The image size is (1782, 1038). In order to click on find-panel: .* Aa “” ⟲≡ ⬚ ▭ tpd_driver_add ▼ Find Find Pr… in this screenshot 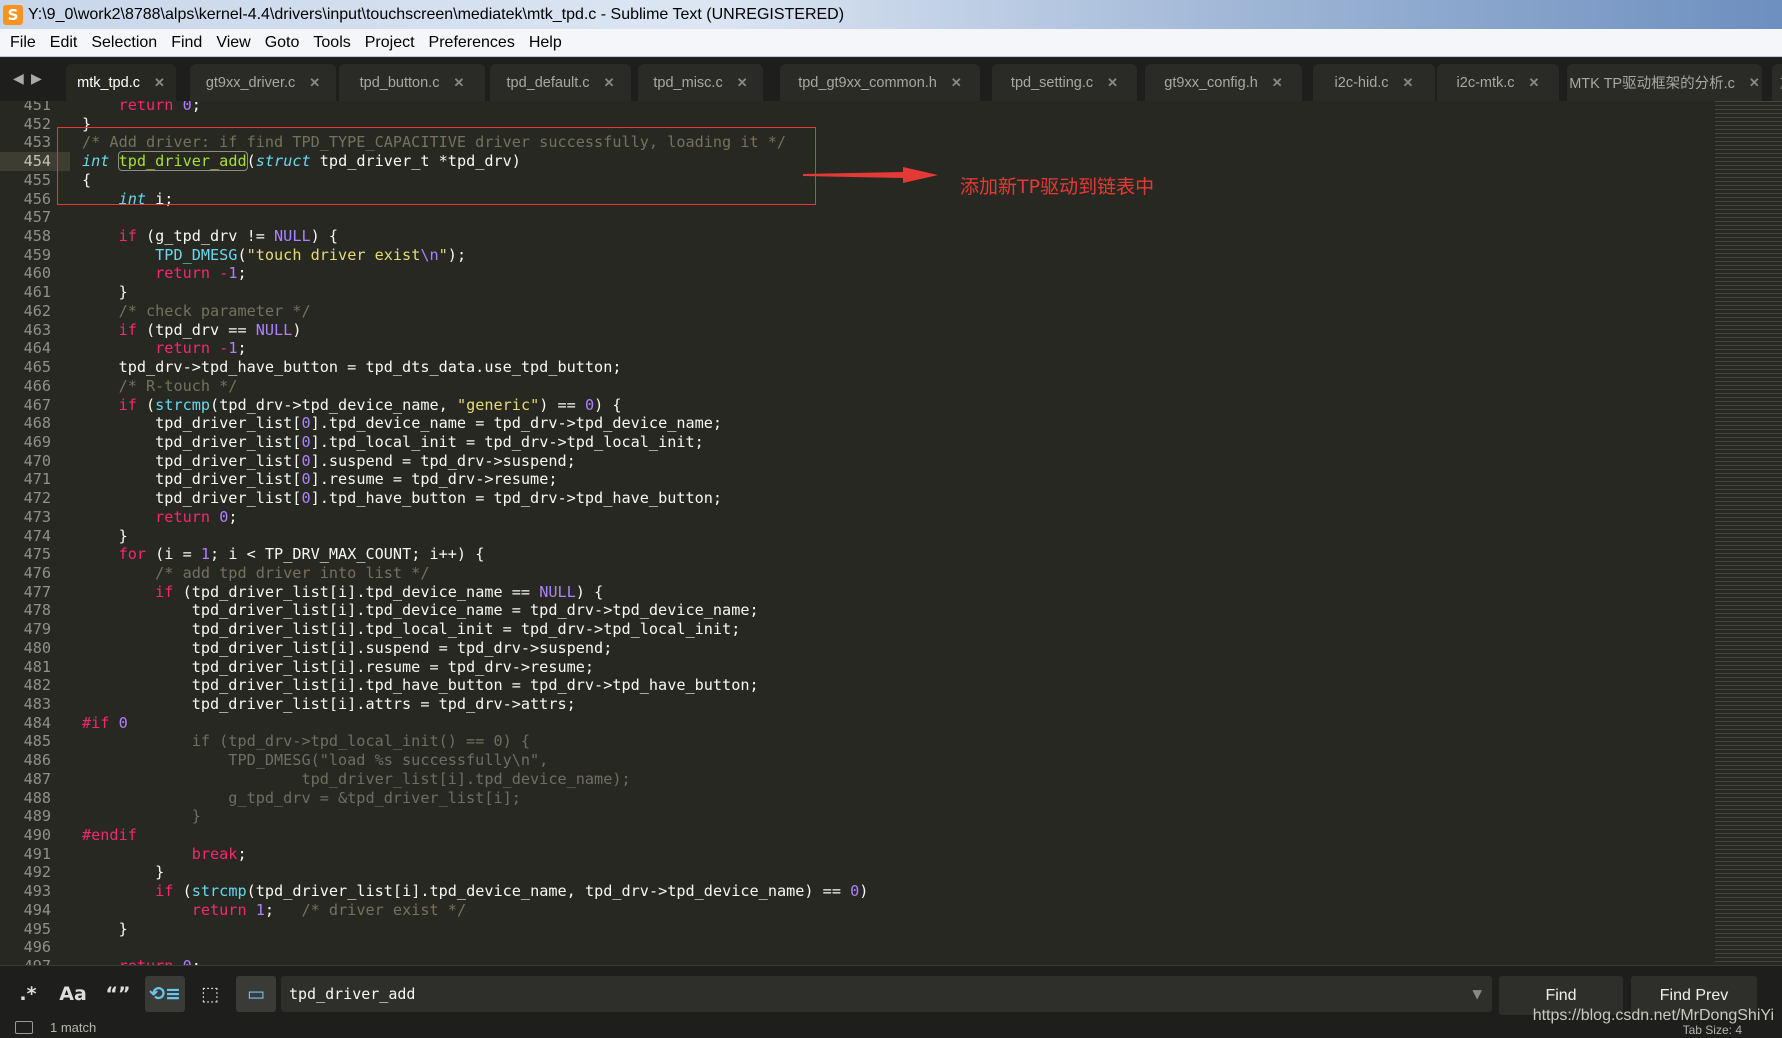, I will do `click(891, 991)`.